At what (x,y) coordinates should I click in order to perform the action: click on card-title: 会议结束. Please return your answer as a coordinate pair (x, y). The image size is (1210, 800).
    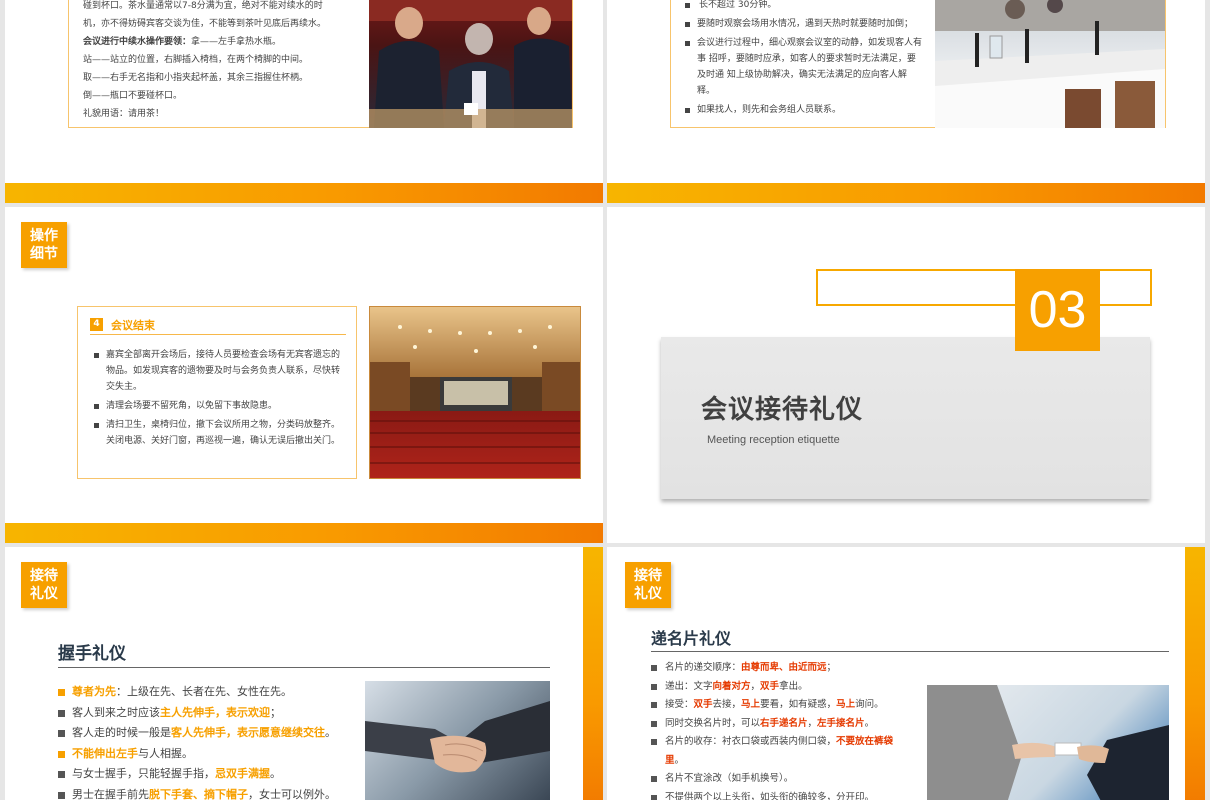
    Looking at the image, I should click on (133, 325).